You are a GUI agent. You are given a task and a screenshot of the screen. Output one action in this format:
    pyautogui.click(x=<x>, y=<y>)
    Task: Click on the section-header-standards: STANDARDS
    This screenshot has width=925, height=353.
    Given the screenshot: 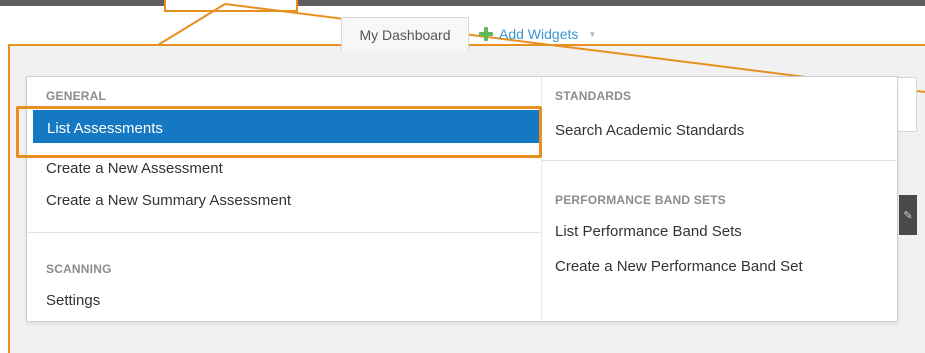 What is the action you would take?
    pyautogui.click(x=593, y=96)
    